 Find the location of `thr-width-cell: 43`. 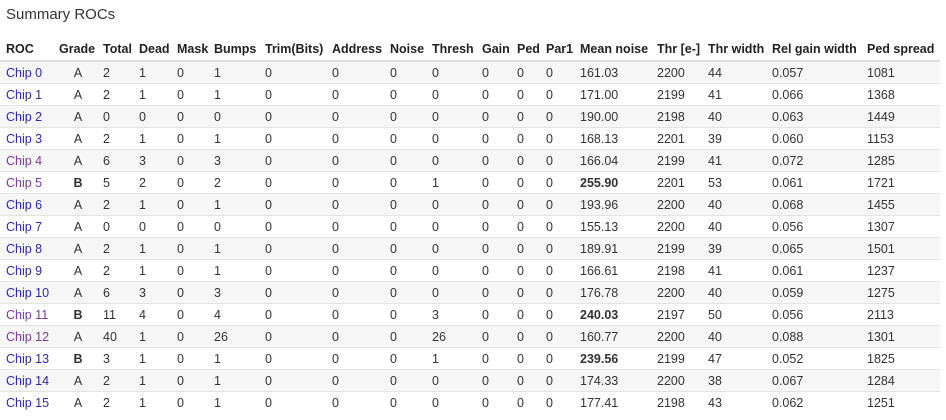

thr-width-cell: 43 is located at coordinates (734, 402).